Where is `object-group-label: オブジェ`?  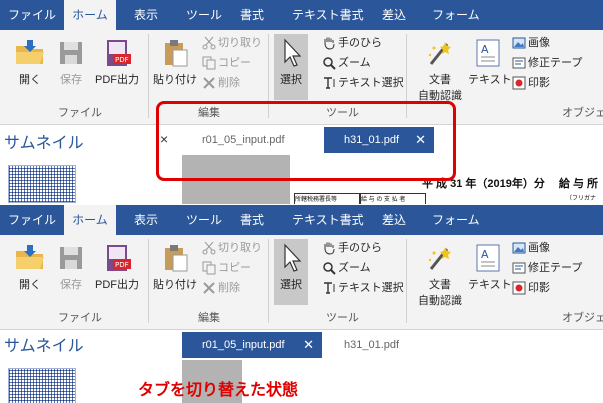
object-group-label: オブジェ is located at coordinates (582, 318).